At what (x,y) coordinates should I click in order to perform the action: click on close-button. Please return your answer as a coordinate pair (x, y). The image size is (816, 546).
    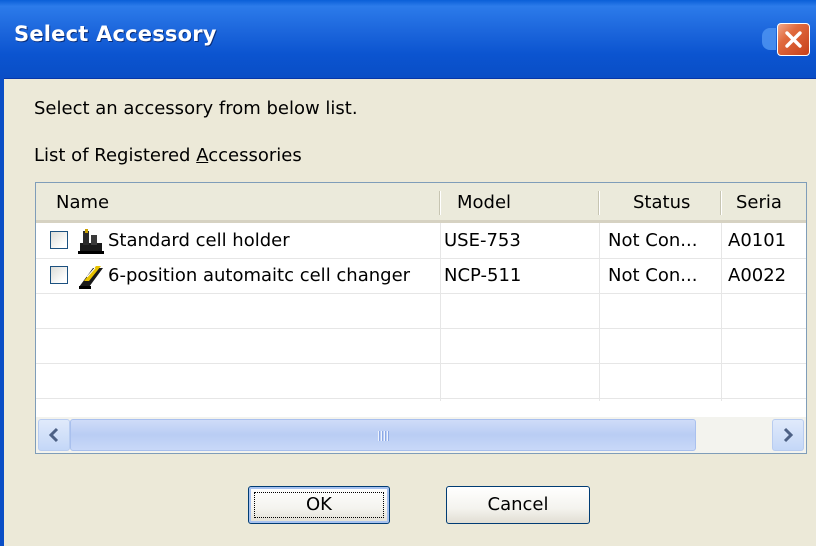
    Looking at the image, I should click on (793, 39).